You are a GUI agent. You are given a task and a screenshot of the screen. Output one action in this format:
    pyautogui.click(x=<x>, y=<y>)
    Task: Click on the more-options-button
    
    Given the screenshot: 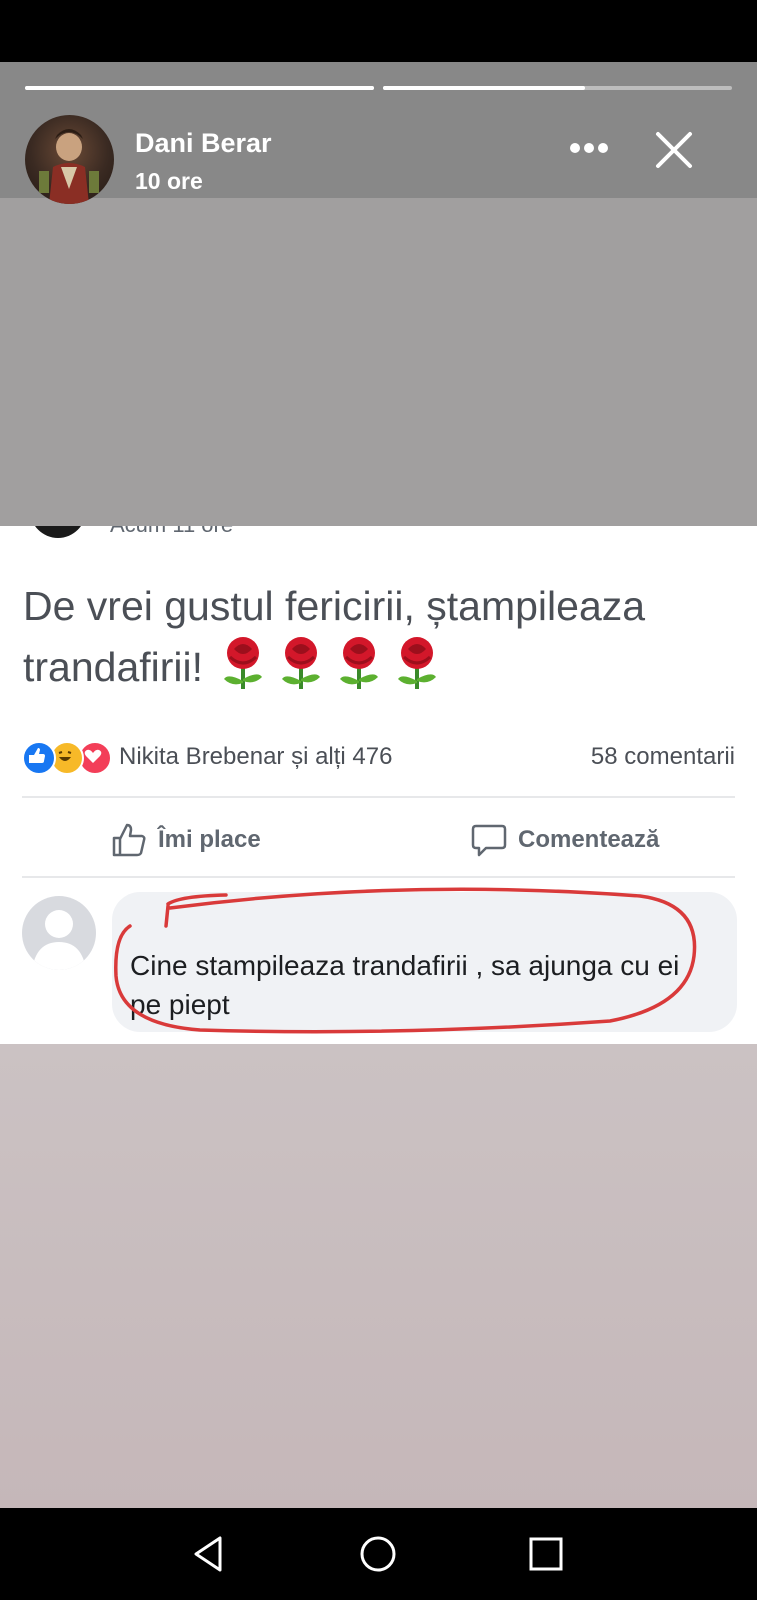 What is the action you would take?
    pyautogui.click(x=589, y=148)
    